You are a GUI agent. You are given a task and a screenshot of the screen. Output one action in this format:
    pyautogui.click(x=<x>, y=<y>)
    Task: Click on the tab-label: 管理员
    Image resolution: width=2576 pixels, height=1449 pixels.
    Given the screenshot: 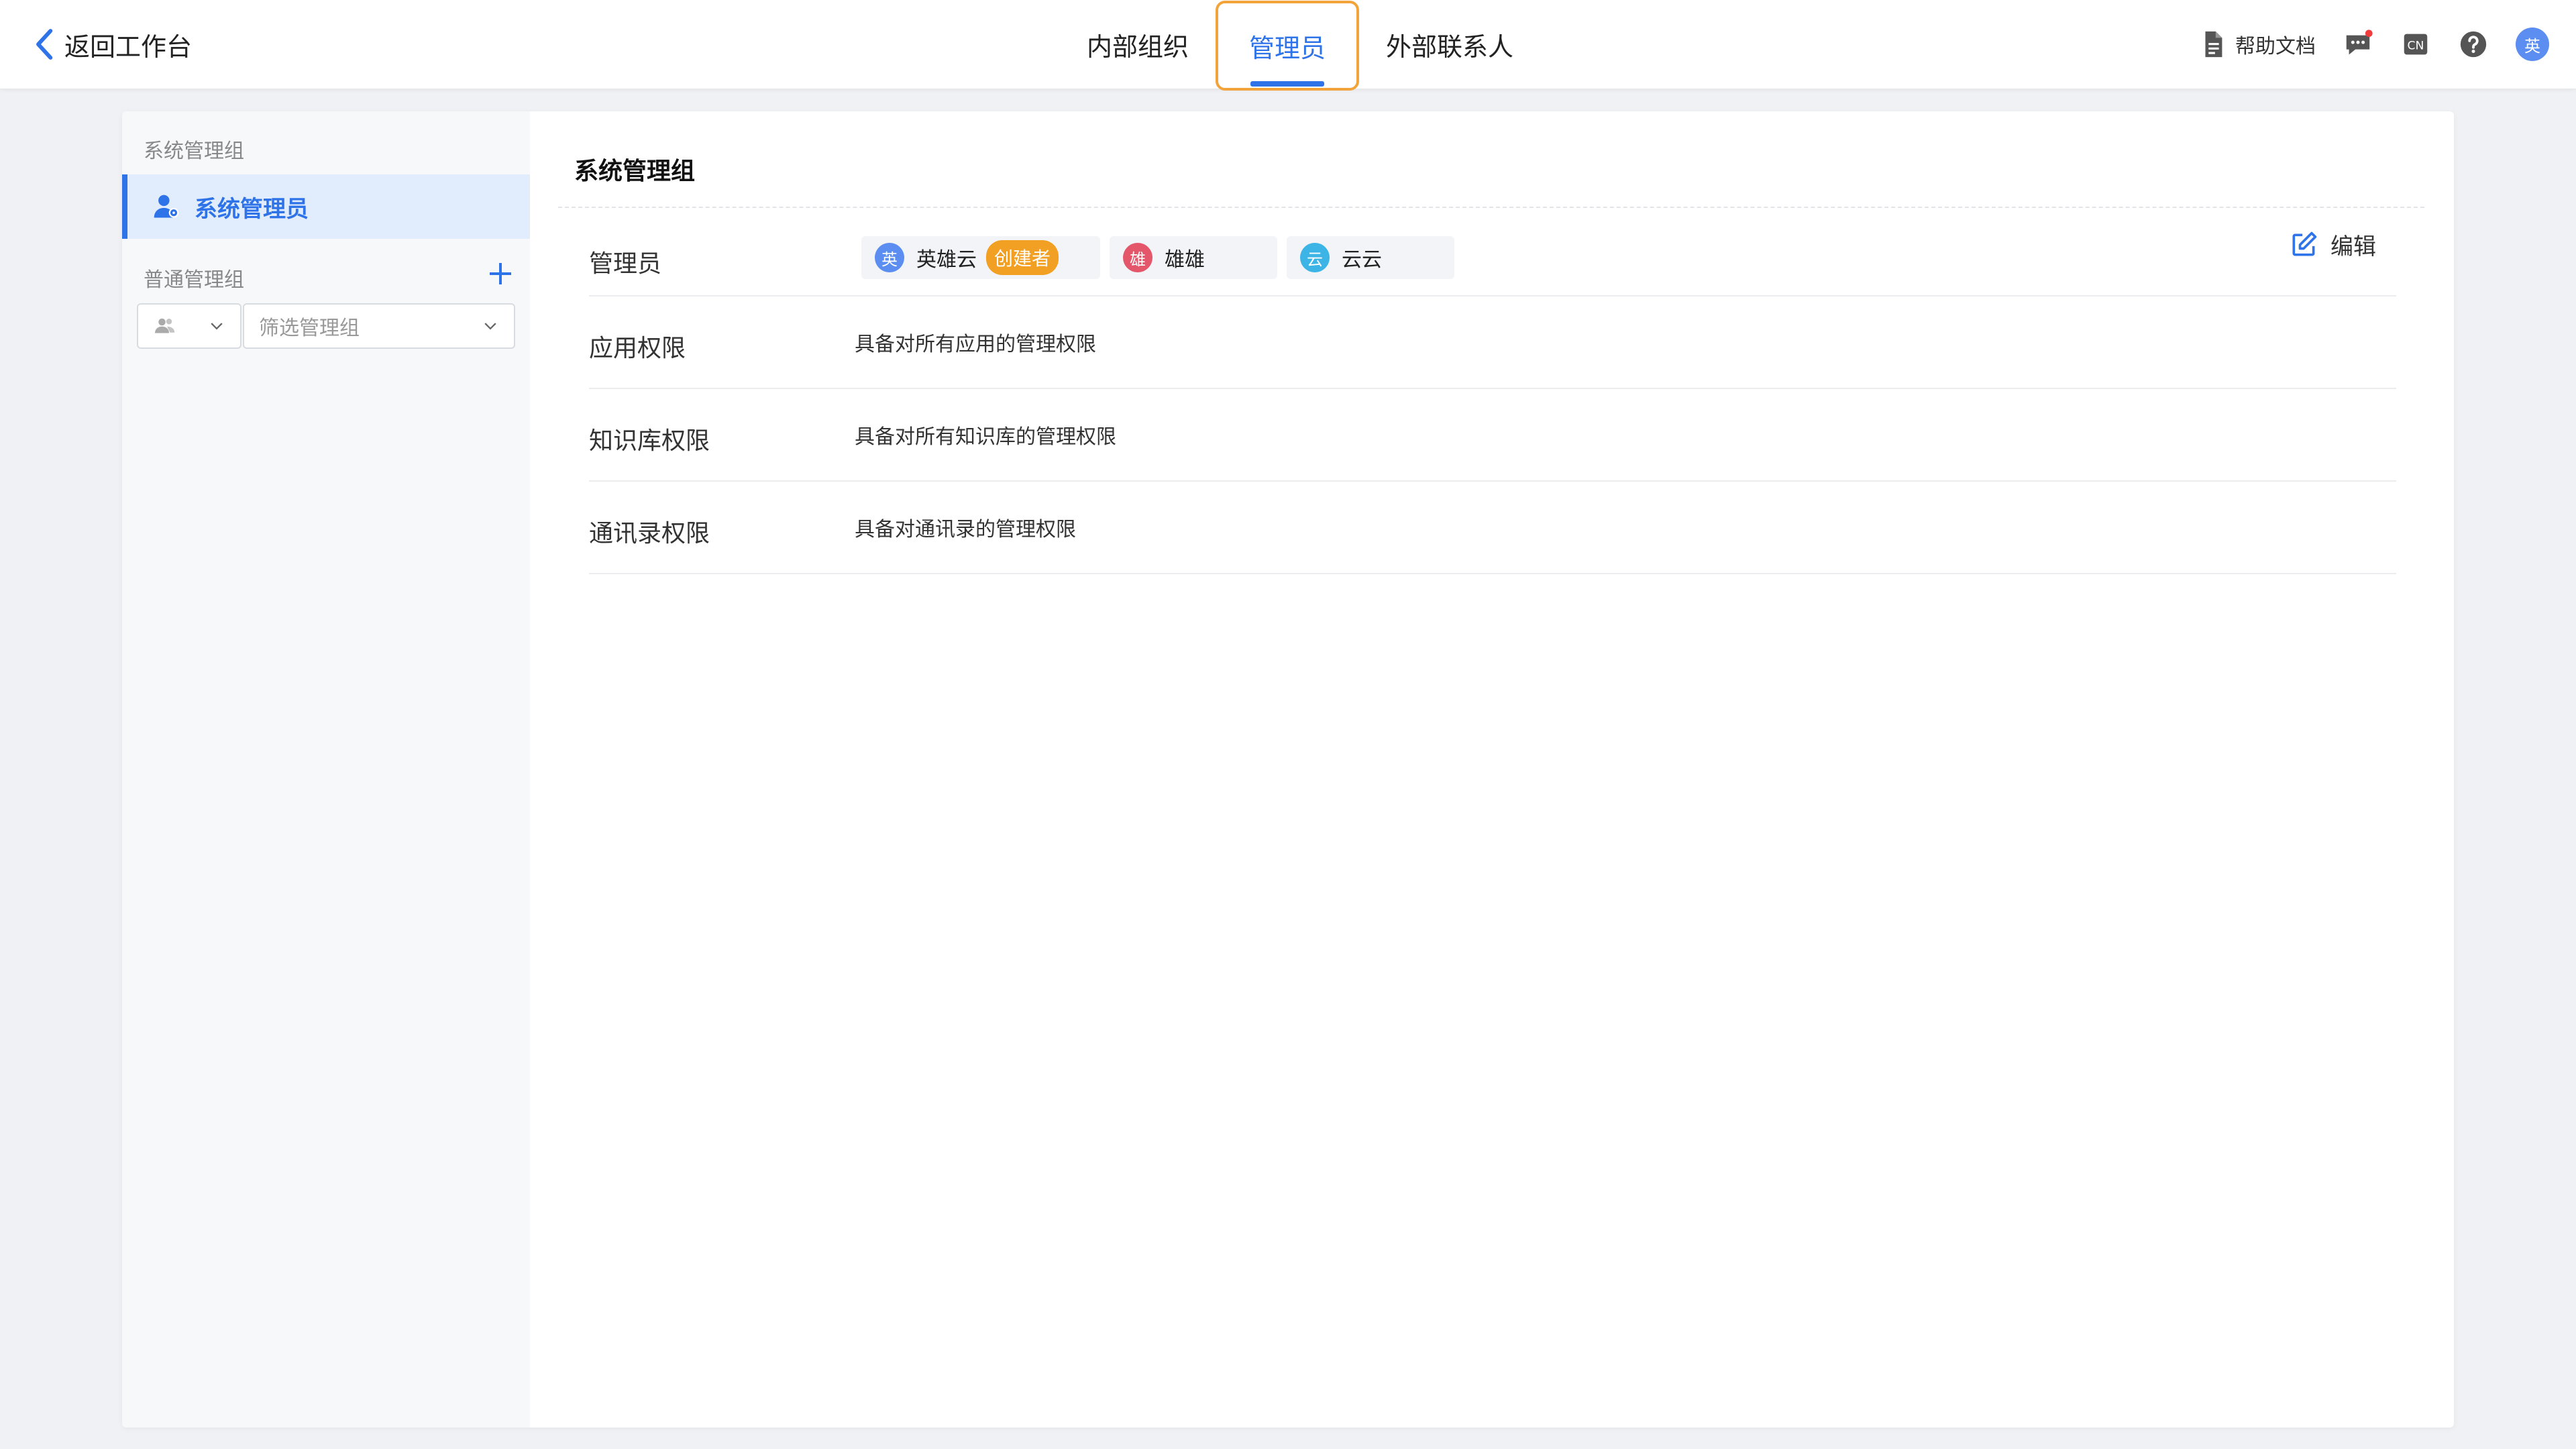 What is the action you would take?
    pyautogui.click(x=1287, y=48)
    